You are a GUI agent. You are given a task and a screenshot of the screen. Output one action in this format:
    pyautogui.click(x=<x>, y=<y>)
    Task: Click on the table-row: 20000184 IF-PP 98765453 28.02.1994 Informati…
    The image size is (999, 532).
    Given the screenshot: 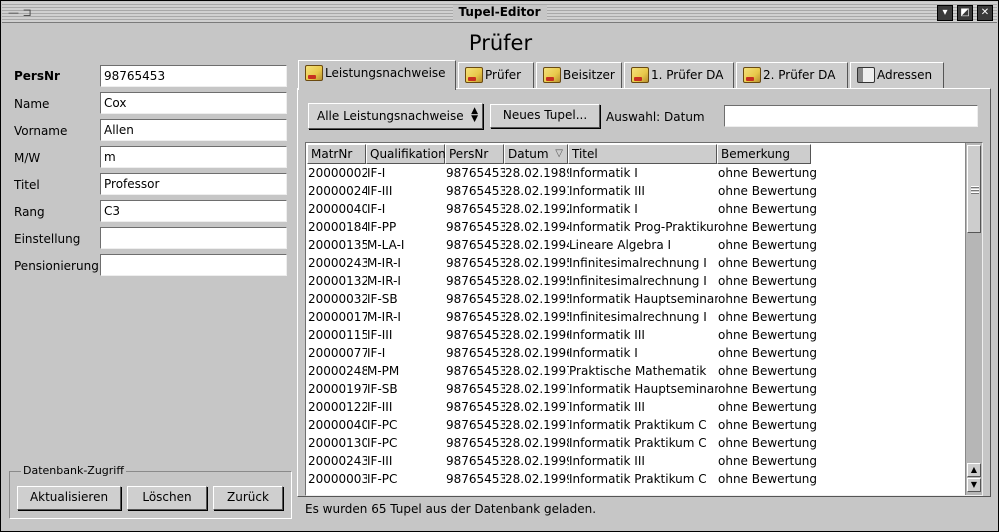 What is the action you would take?
    pyautogui.click(x=637, y=227)
    